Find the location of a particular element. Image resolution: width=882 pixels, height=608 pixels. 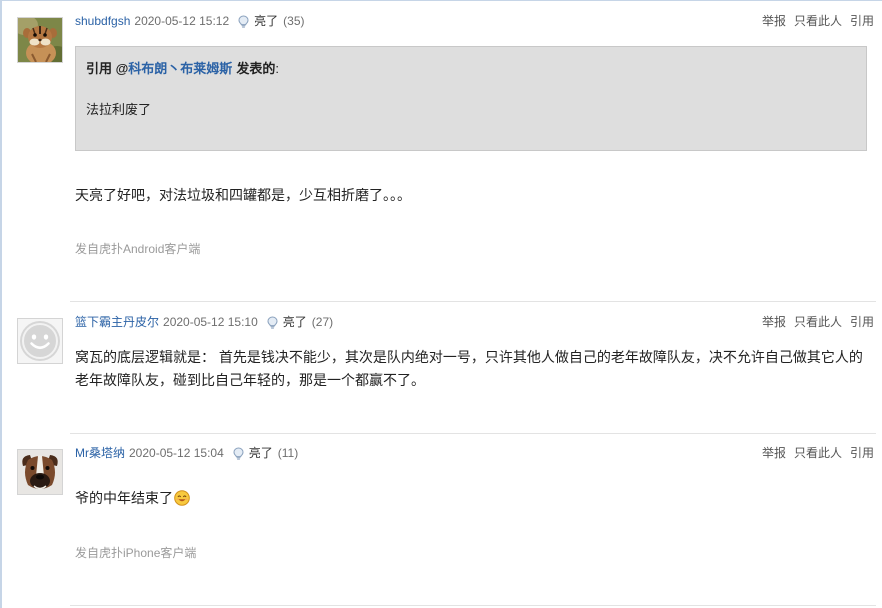

quoted-user-link: 科布朗丶布莱姆斯 is located at coordinates (180, 68).